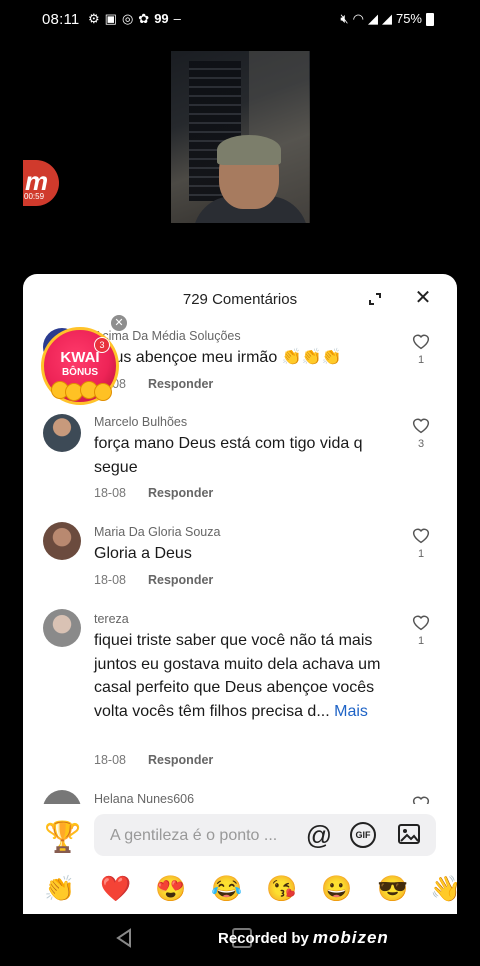 The width and height of the screenshot is (480, 966). I want to click on comments-count-title: 729 Comentários, so click(240, 299).